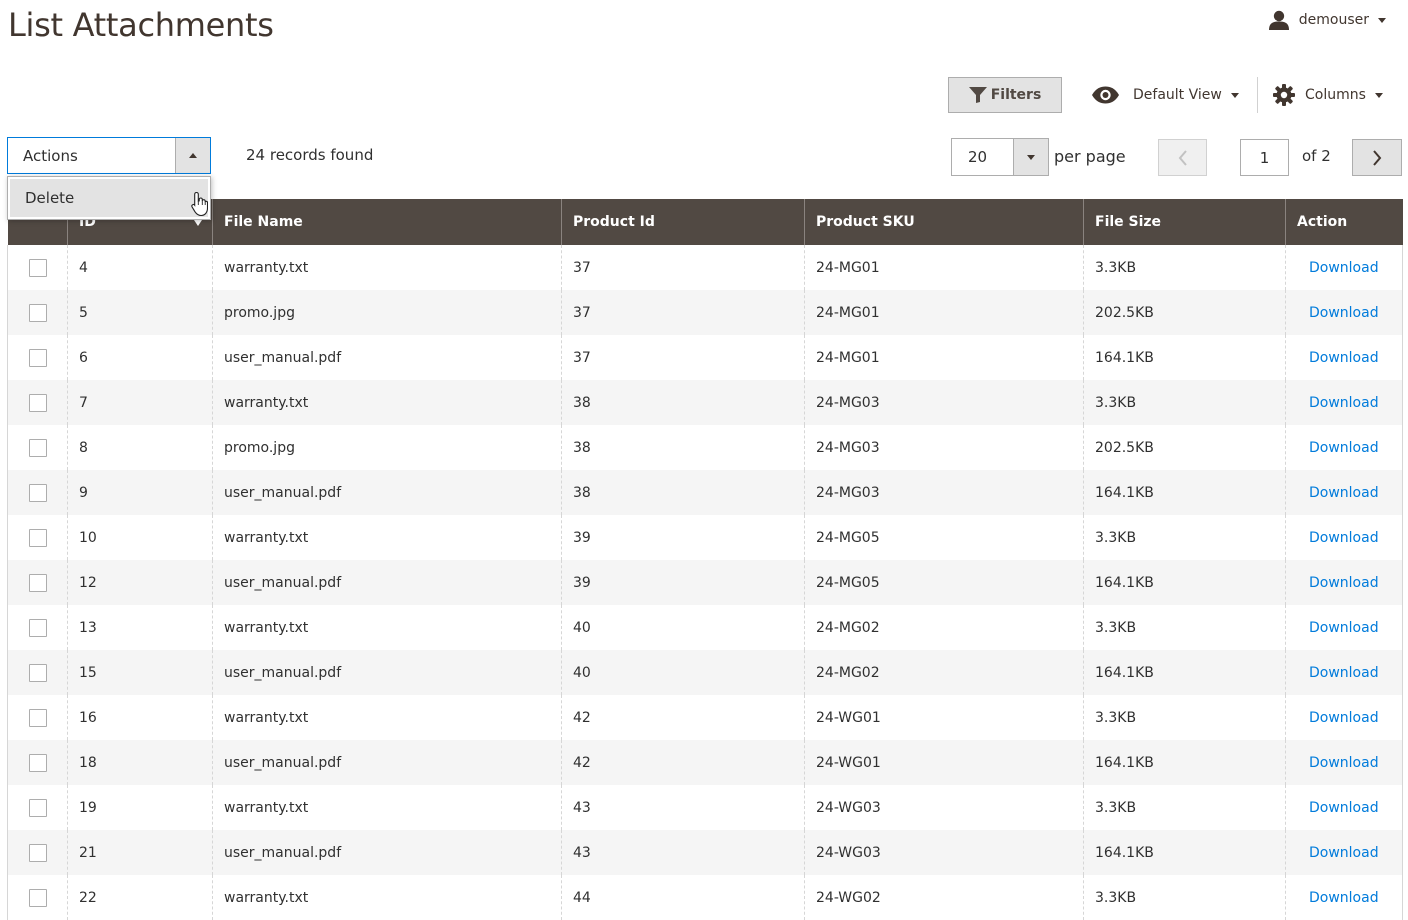 The width and height of the screenshot is (1408, 920). What do you see at coordinates (1182, 157) in the screenshot?
I see `previous-page-button` at bounding box center [1182, 157].